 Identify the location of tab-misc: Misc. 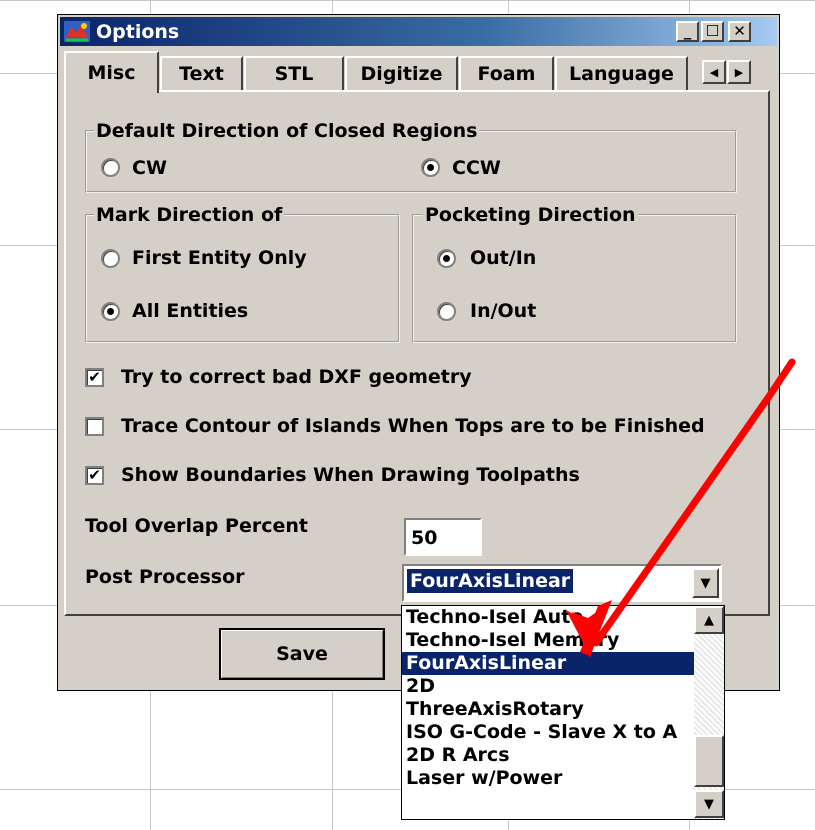
(111, 72).